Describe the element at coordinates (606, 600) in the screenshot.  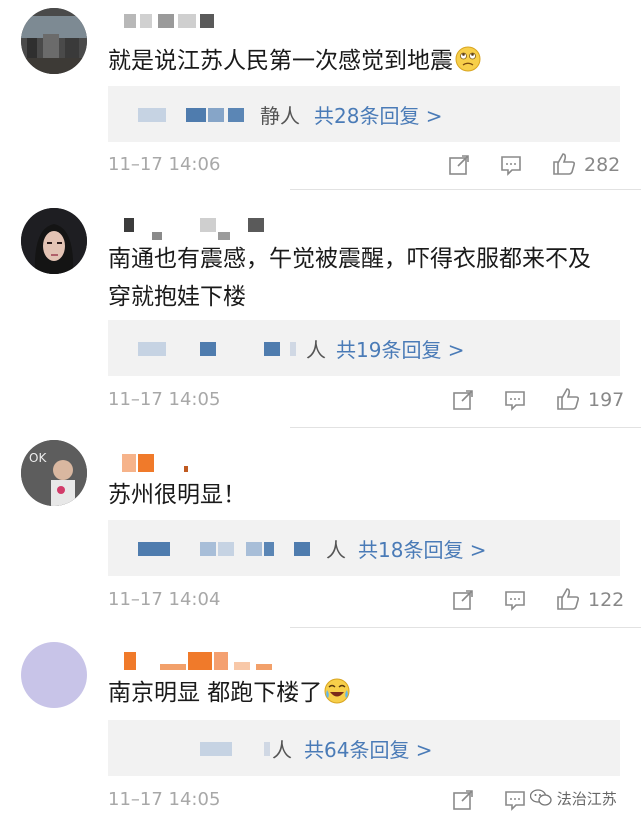
I see `like-count: 122` at that location.